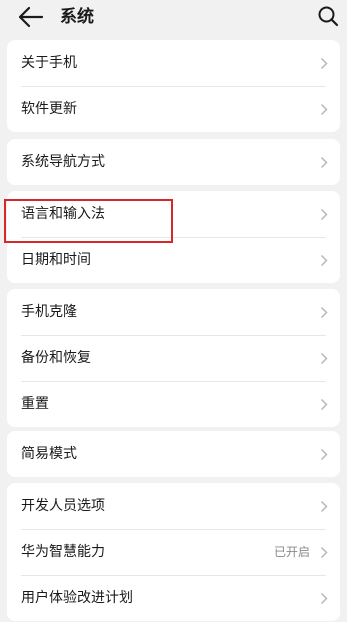 This screenshot has height=622, width=347. I want to click on setting-row-date-time: 日期和时间, so click(173, 260).